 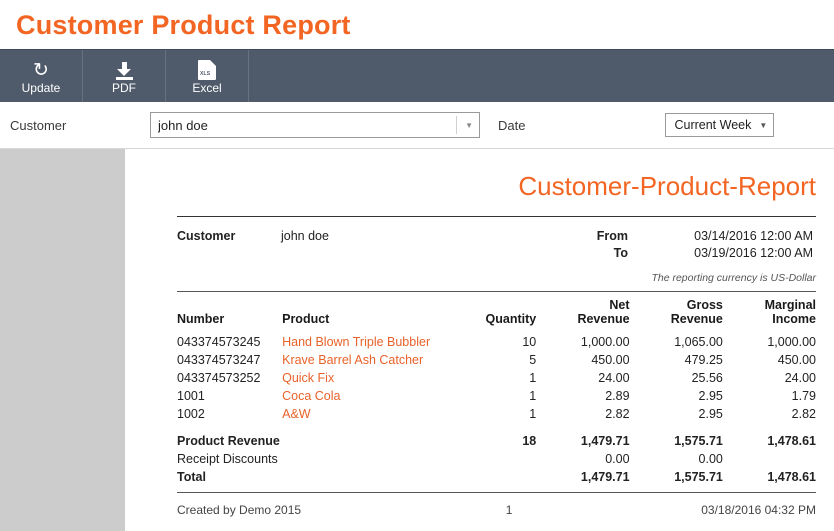 What do you see at coordinates (306, 319) in the screenshot?
I see `col-product: Product` at bounding box center [306, 319].